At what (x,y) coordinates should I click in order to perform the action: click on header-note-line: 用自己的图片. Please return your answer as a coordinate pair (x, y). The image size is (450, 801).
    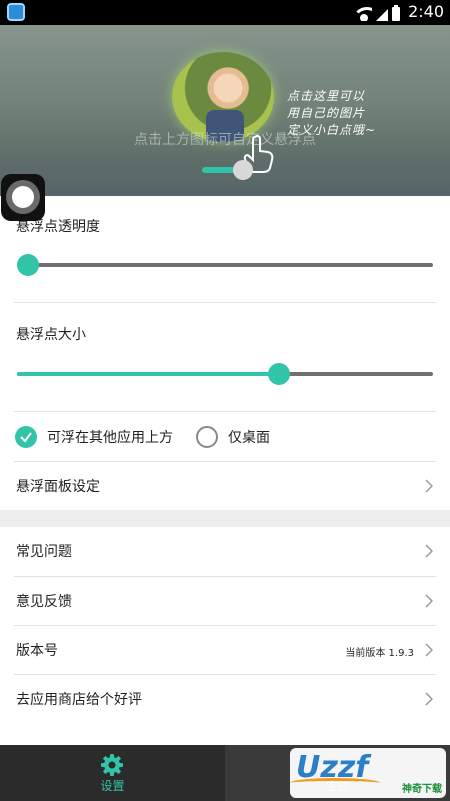
    Looking at the image, I should click on (326, 113).